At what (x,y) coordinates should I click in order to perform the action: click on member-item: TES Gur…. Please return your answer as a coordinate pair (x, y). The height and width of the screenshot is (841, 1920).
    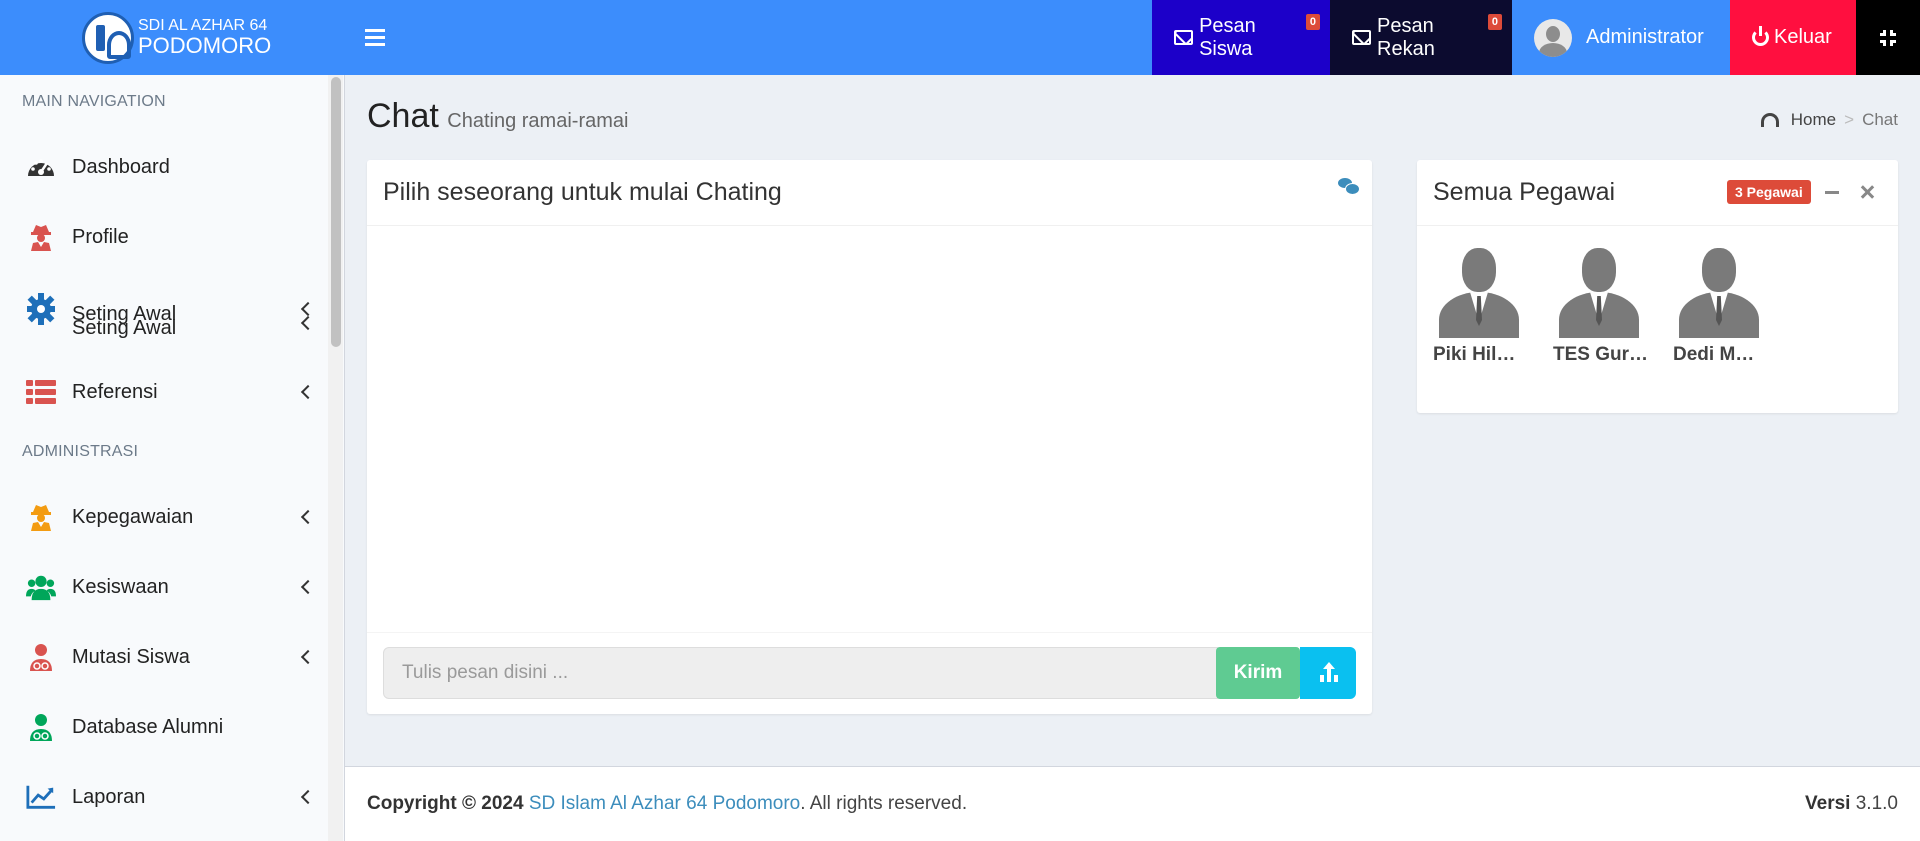
    Looking at the image, I should click on (1601, 307).